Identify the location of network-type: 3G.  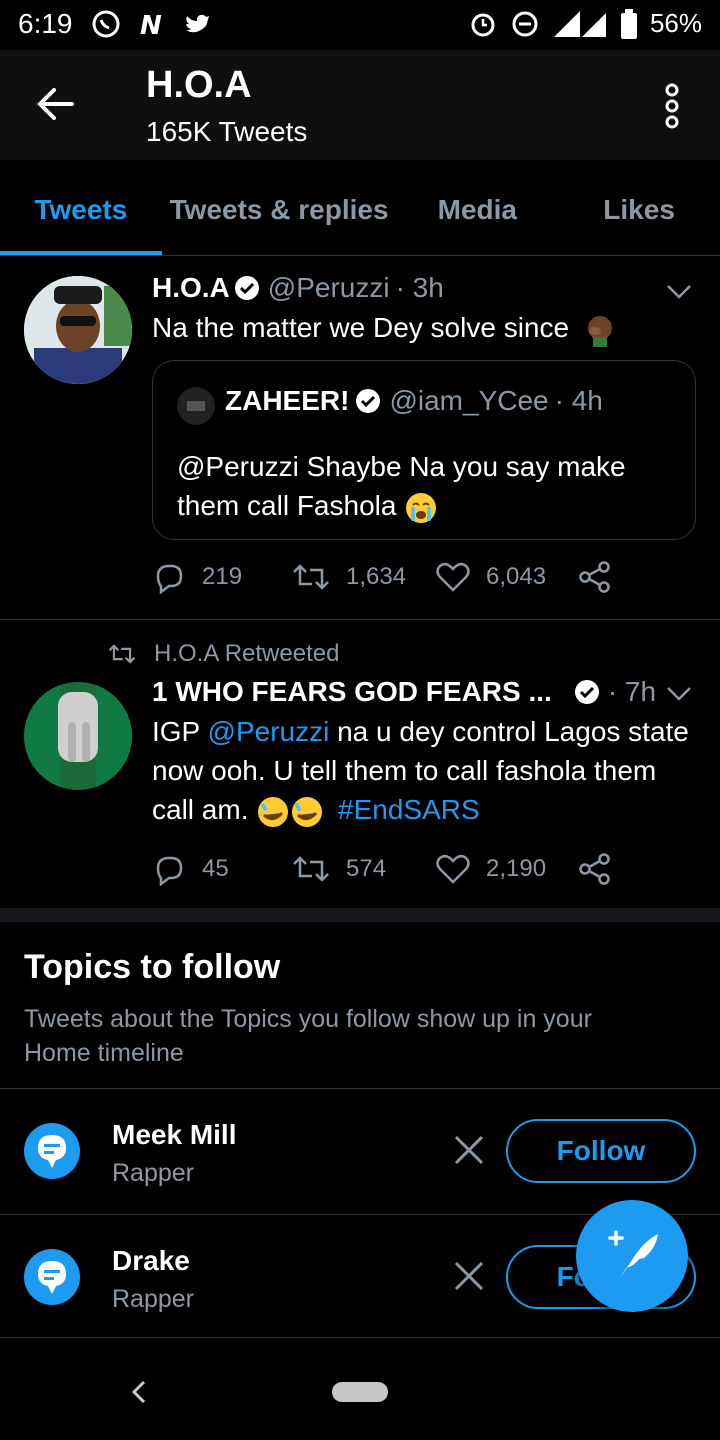
(593, 18).